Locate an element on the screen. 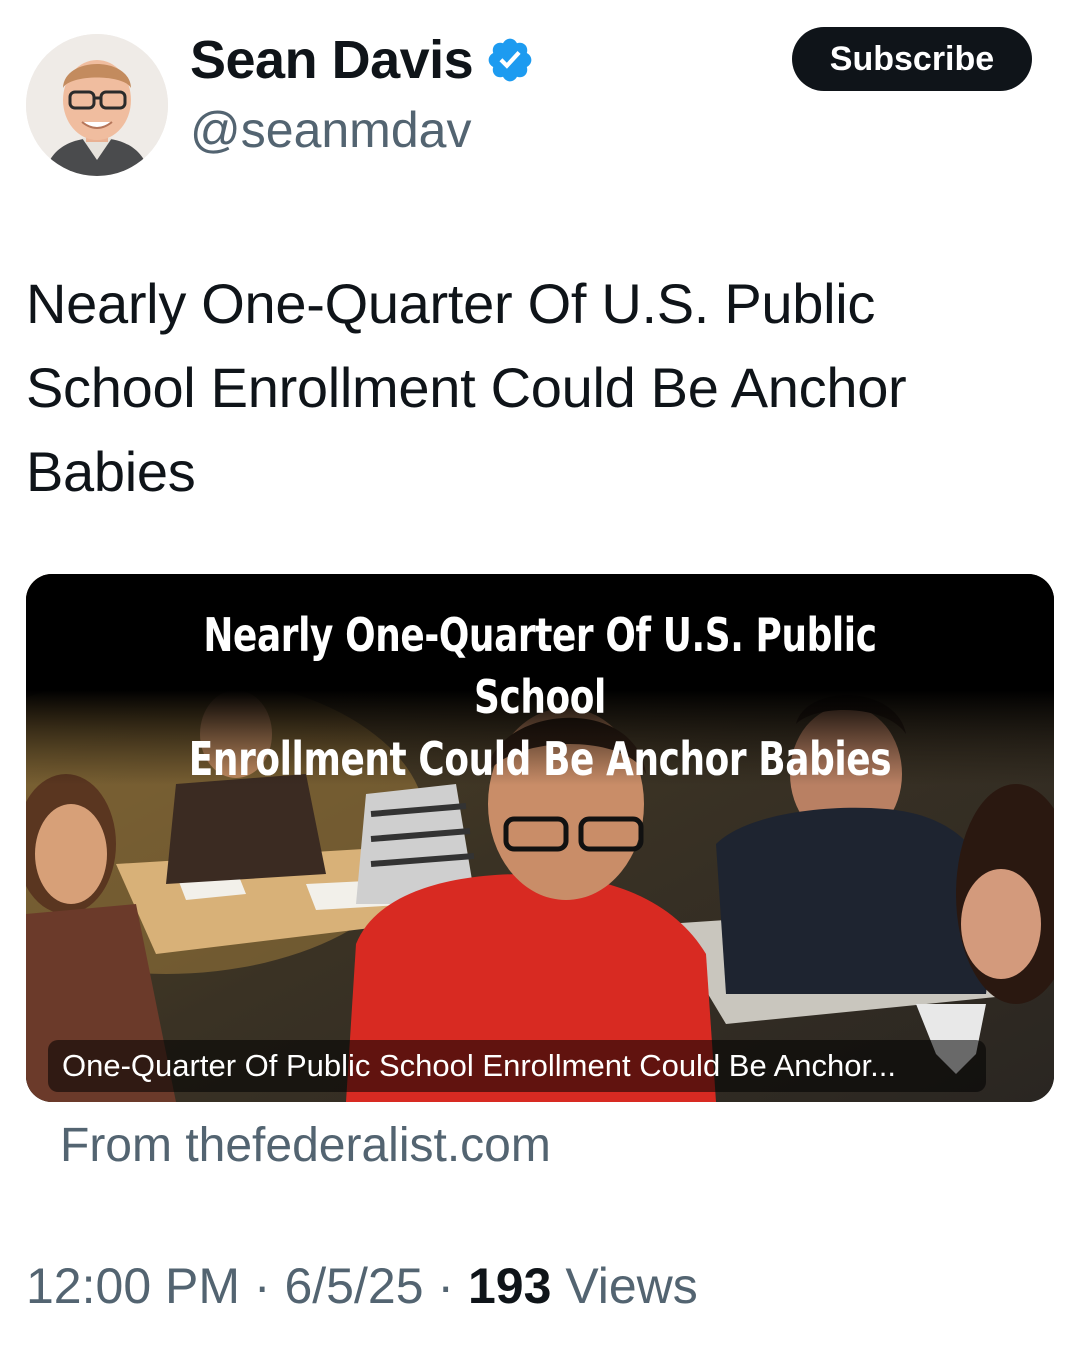 Image resolution: width=1080 pixels, height=1352 pixels. author-avatar is located at coordinates (97, 105).